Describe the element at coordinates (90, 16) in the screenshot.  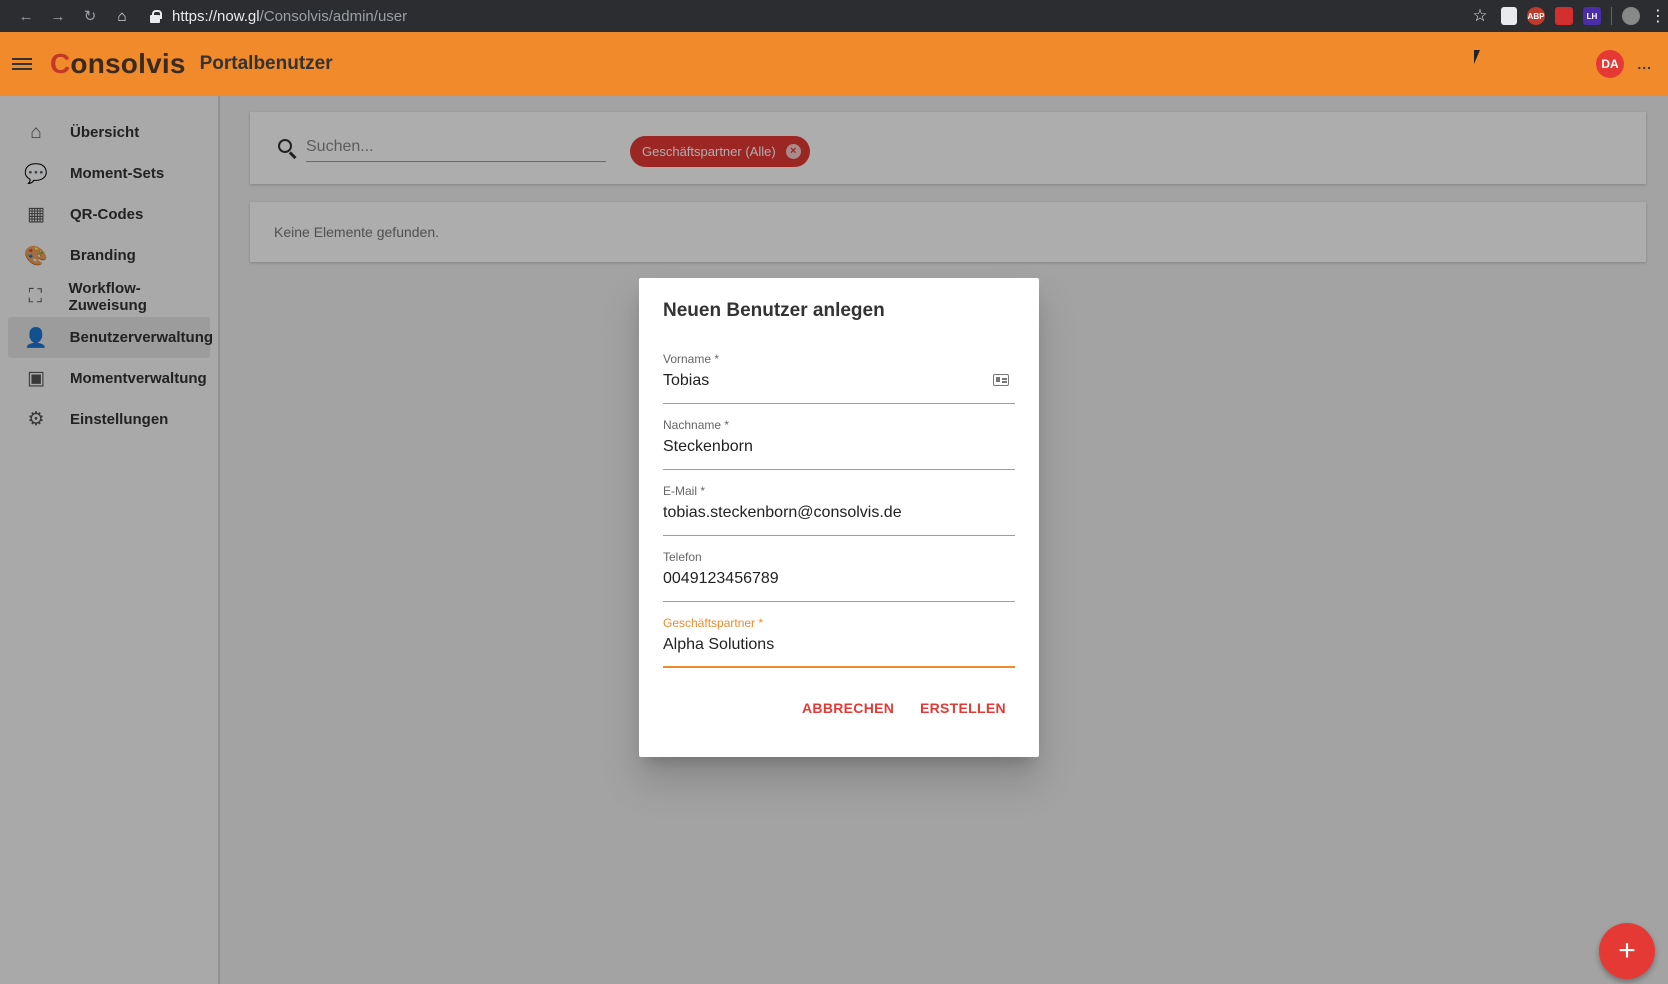
I see `reload-icon: ↻` at that location.